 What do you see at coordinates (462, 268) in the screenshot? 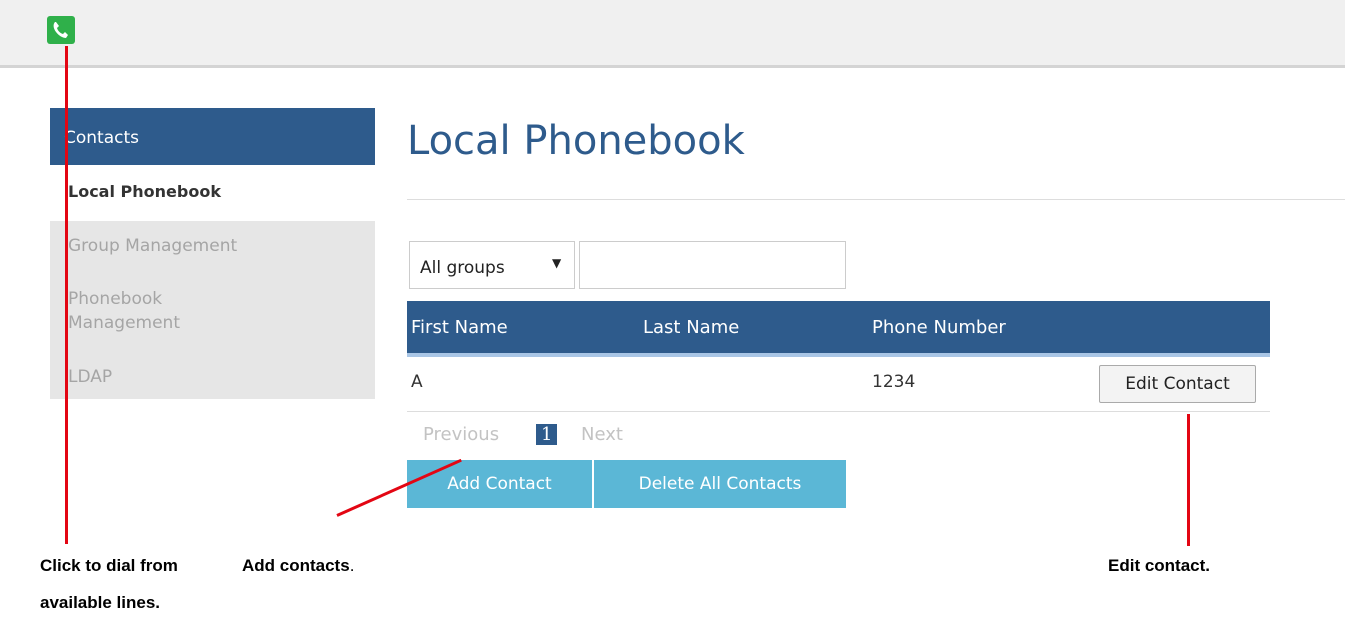
I see `group-select-value: All groups` at bounding box center [462, 268].